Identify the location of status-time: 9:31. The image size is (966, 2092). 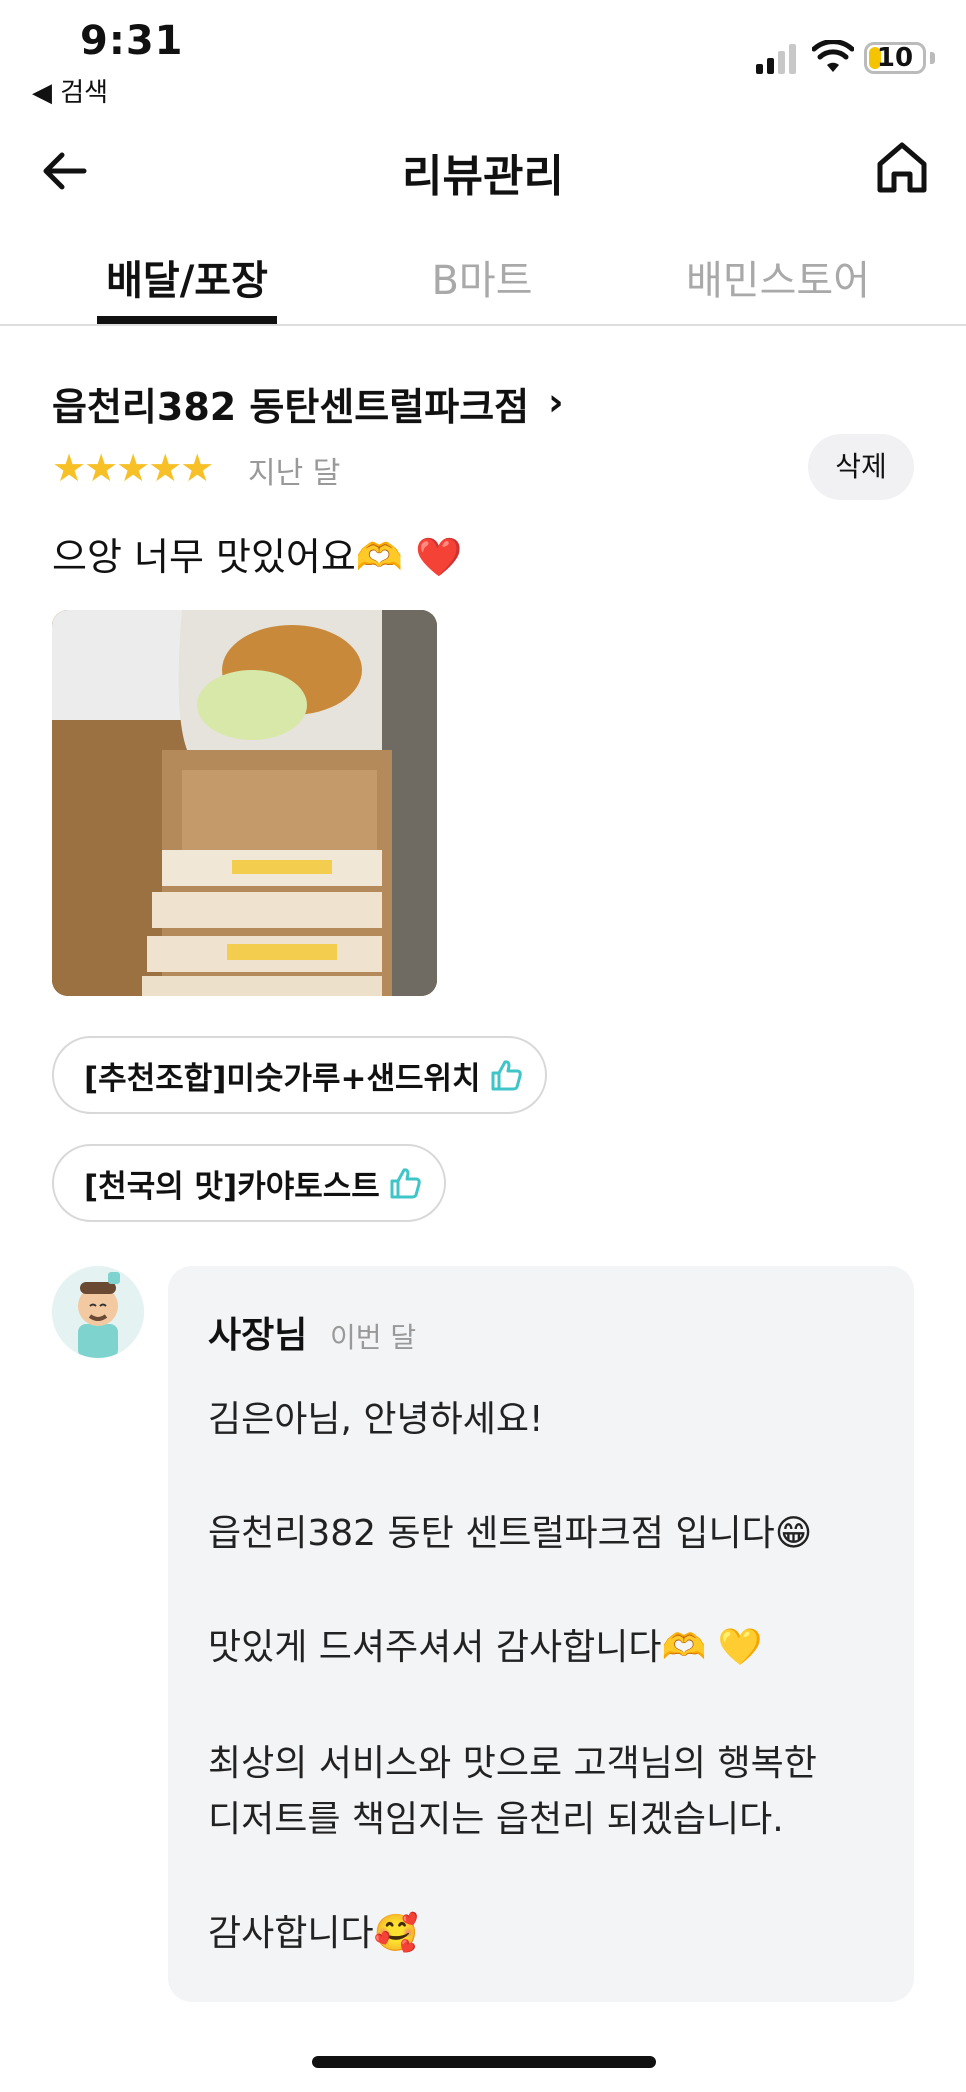
(132, 41).